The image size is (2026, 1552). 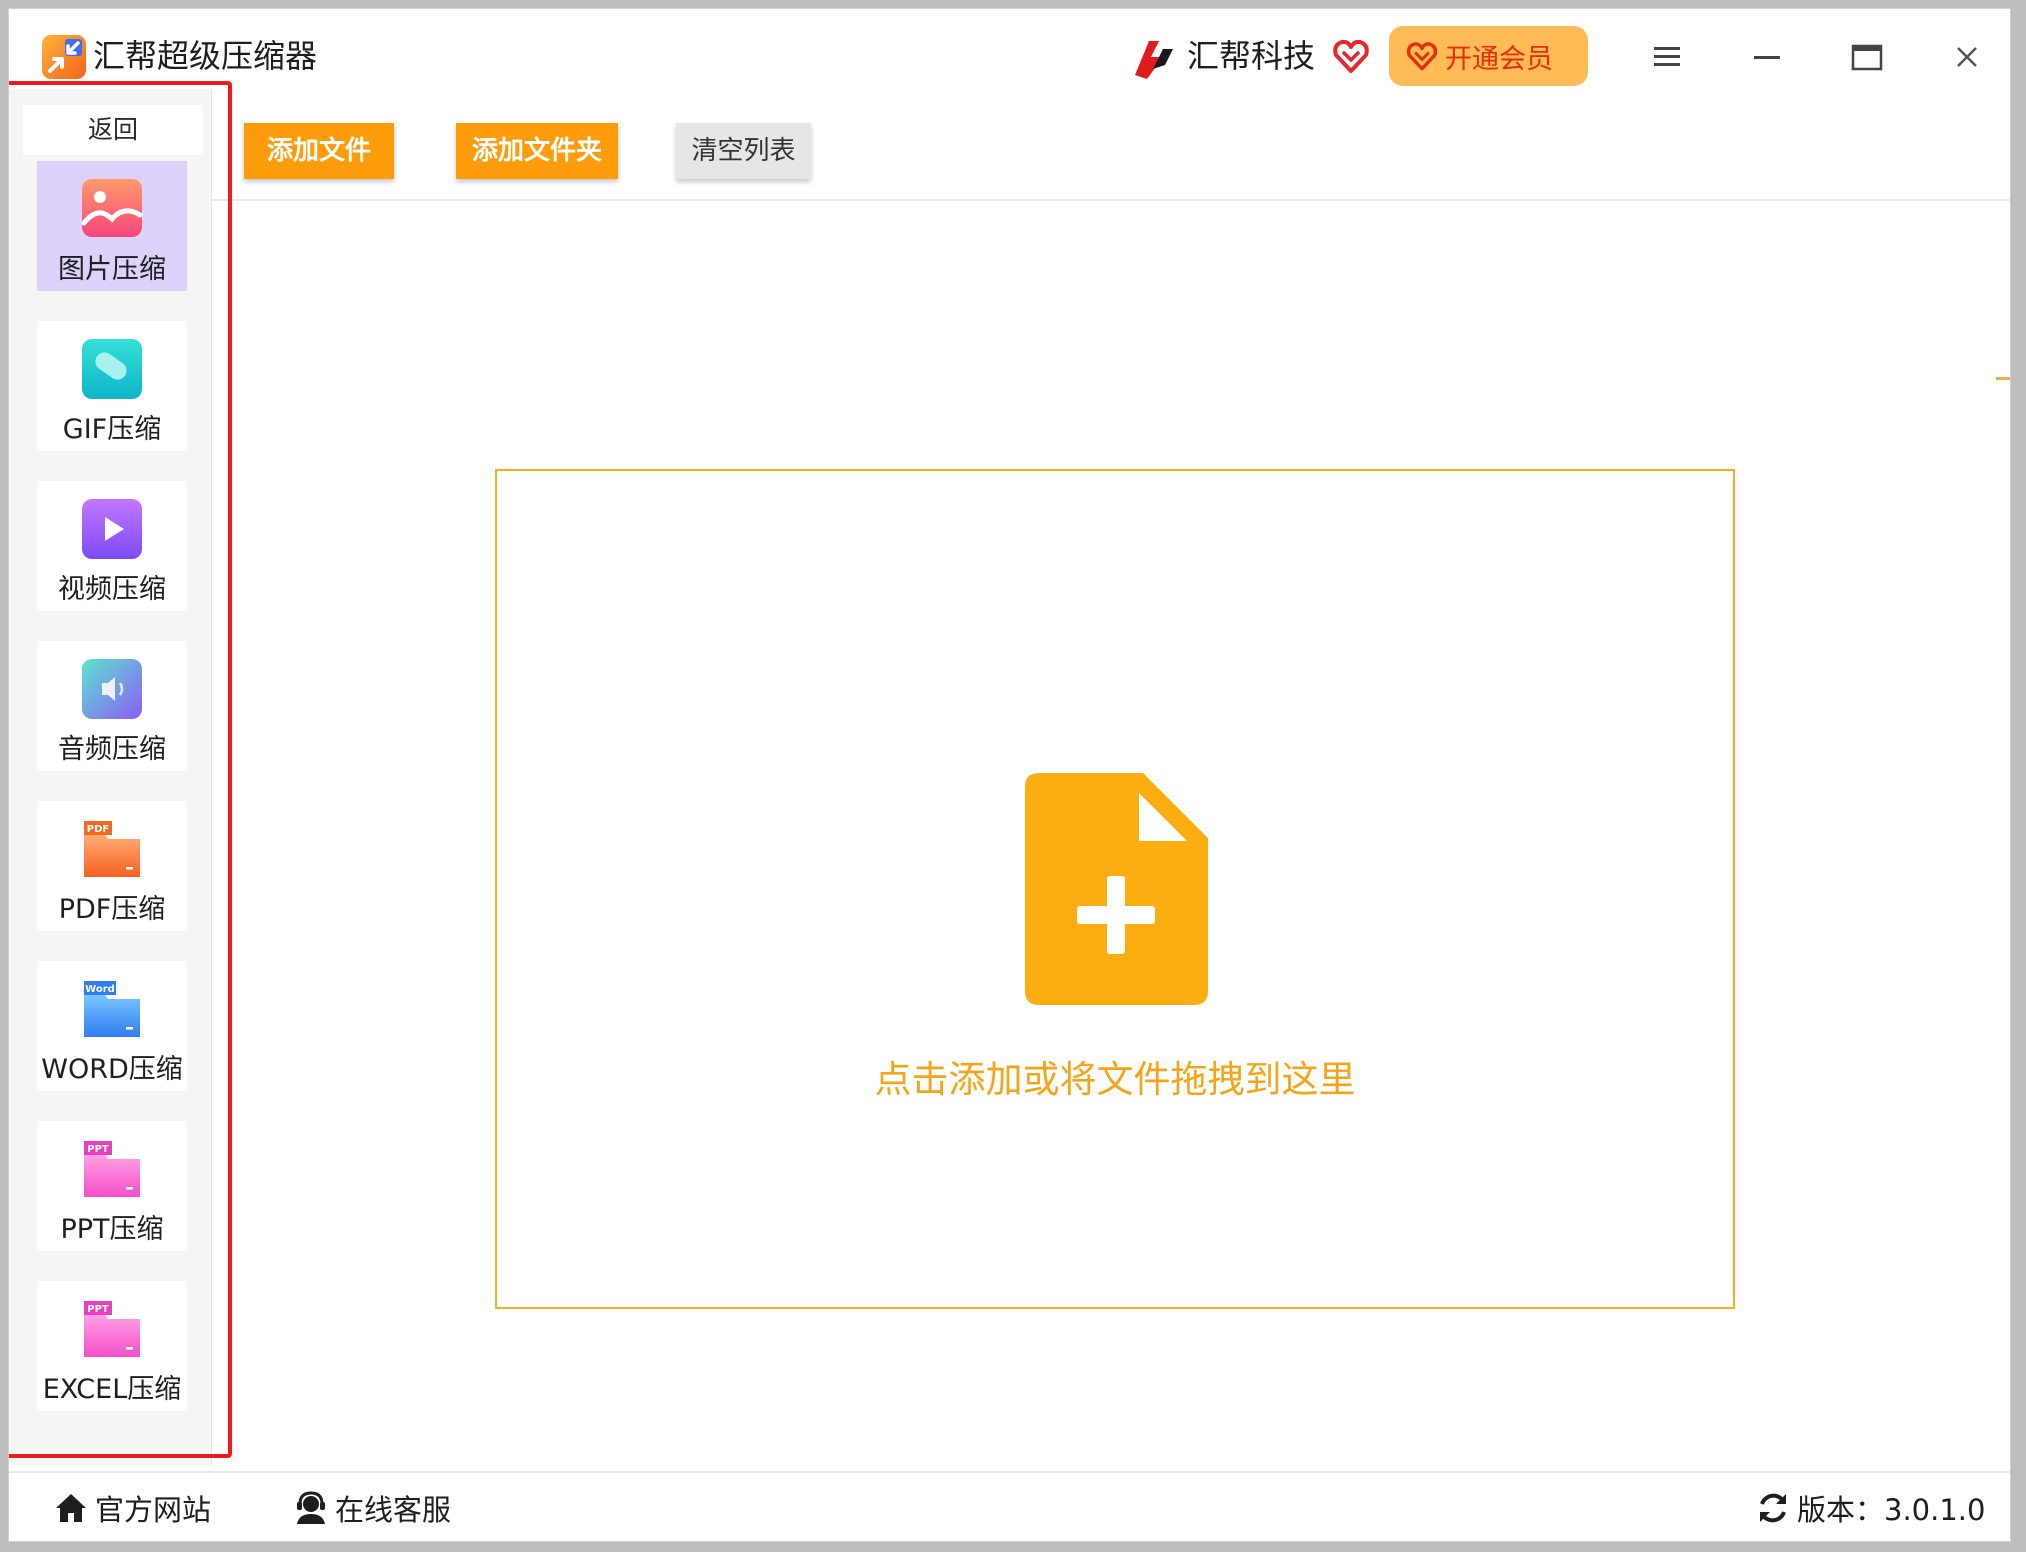 I want to click on minimize-button, so click(x=1767, y=57).